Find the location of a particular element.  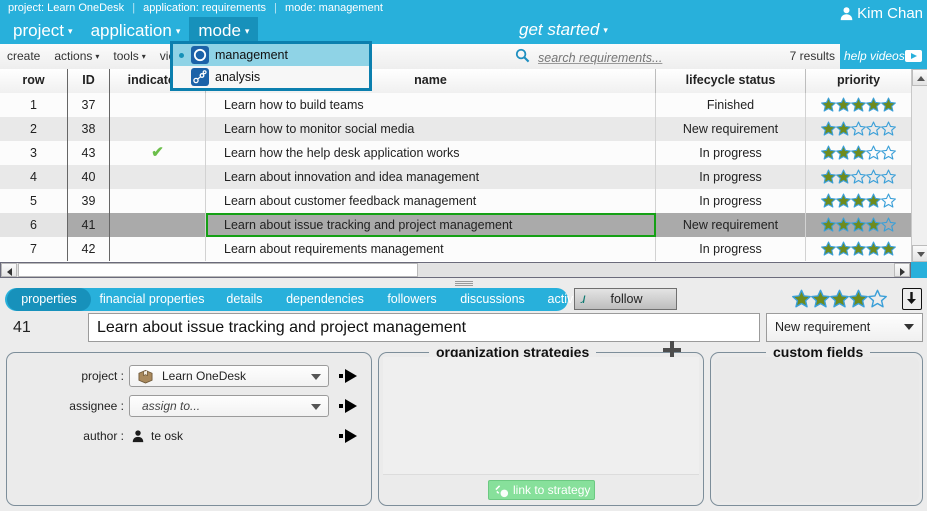

menu-item-project: project ▾ is located at coordinates (43, 30).